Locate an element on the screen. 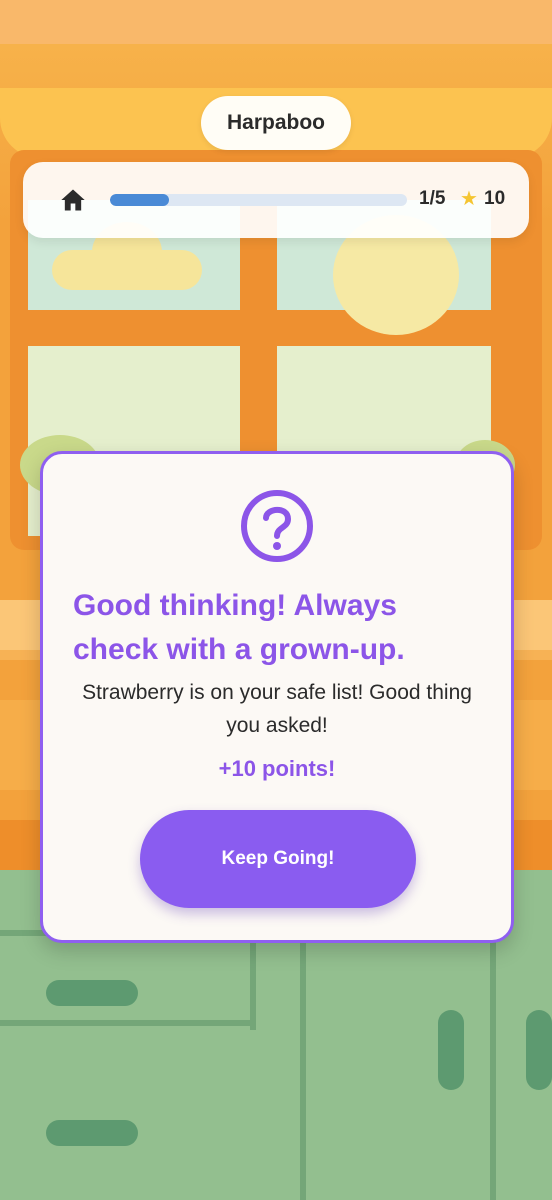 This screenshot has width=552, height=1200. star-icon: ★ is located at coordinates (469, 199).